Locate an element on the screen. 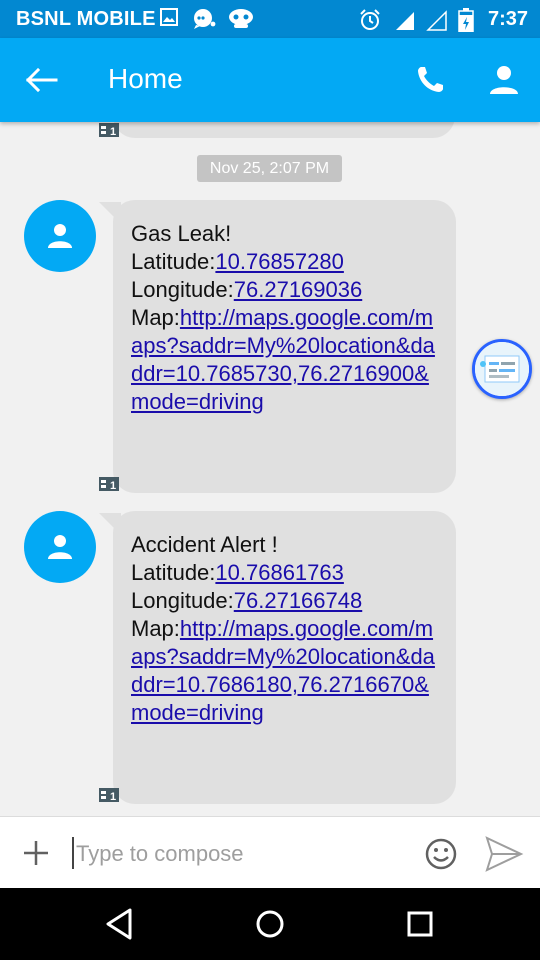 This screenshot has height=960, width=540. latitude-link: 10.76861763 is located at coordinates (279, 572).